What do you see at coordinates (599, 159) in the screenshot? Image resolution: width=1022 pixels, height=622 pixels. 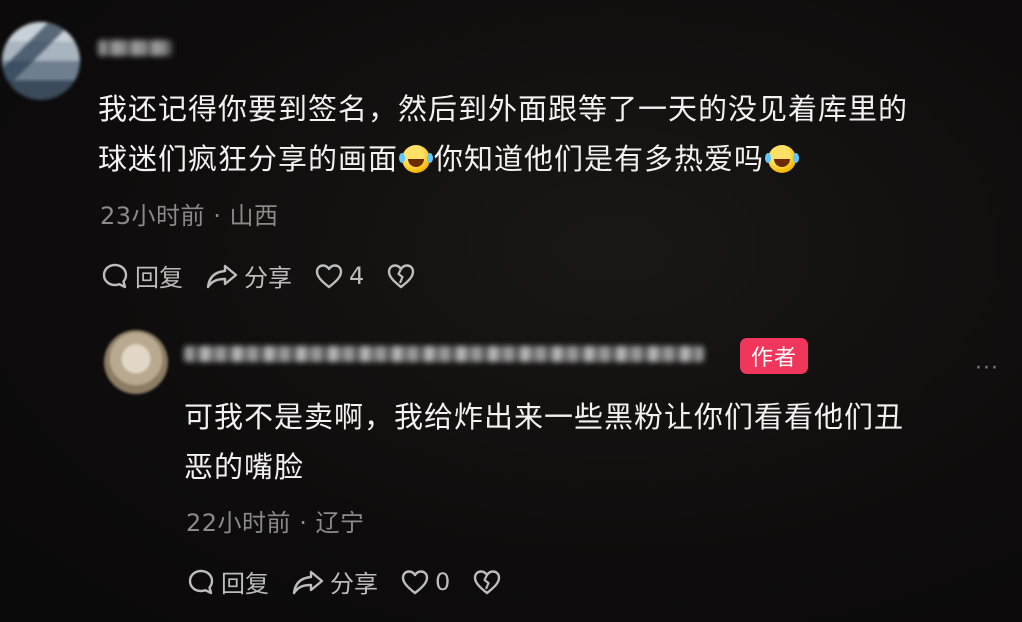 I see `comment-text-line2b: 你知道他们是有多热爱吗` at bounding box center [599, 159].